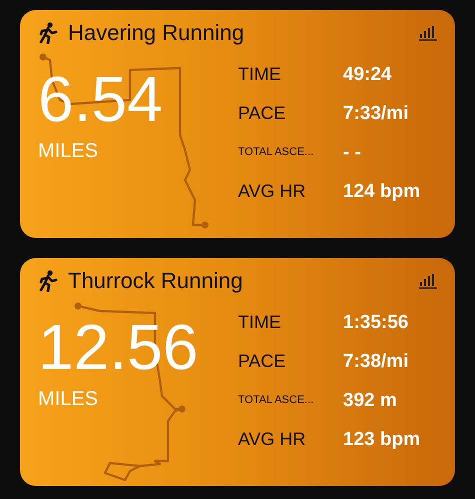 Image resolution: width=475 pixels, height=499 pixels. What do you see at coordinates (376, 362) in the screenshot?
I see `stat-value: 7:38/mi` at bounding box center [376, 362].